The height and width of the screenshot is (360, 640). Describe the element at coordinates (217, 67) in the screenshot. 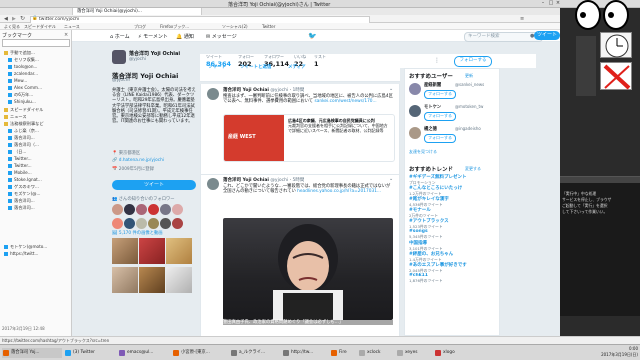

I see `tab-tweets: ツイート` at that location.